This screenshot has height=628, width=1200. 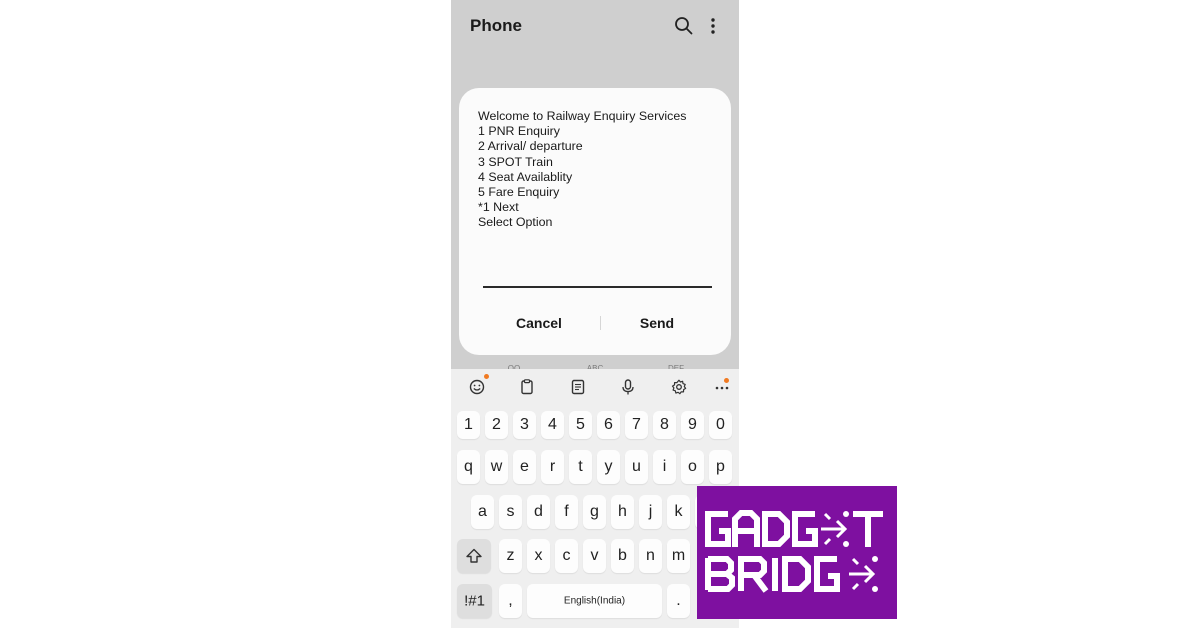 I want to click on ussd-line: Welcome to Railway Enquiry Services, so click(x=582, y=116).